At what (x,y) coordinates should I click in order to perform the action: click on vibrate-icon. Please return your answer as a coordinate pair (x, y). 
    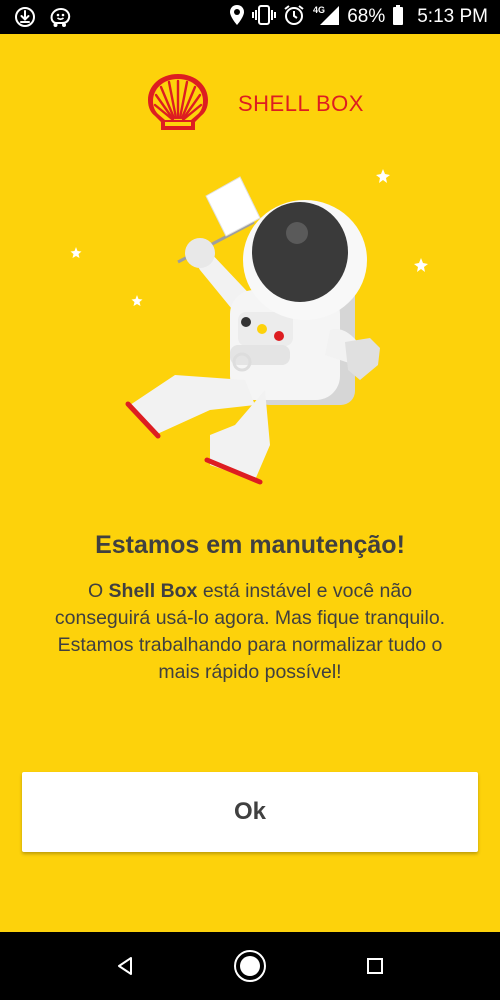
    Looking at the image, I should click on (264, 17).